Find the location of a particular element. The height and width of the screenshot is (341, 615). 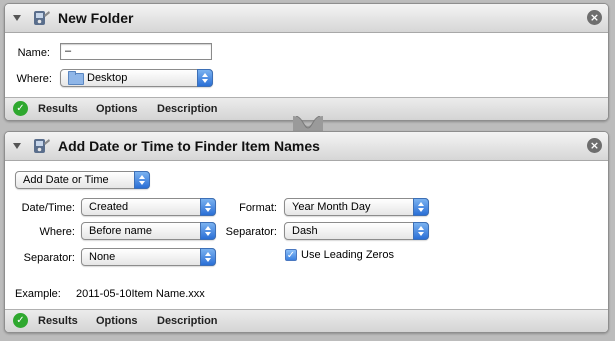

format-popup: Year Month Day is located at coordinates (356, 207).